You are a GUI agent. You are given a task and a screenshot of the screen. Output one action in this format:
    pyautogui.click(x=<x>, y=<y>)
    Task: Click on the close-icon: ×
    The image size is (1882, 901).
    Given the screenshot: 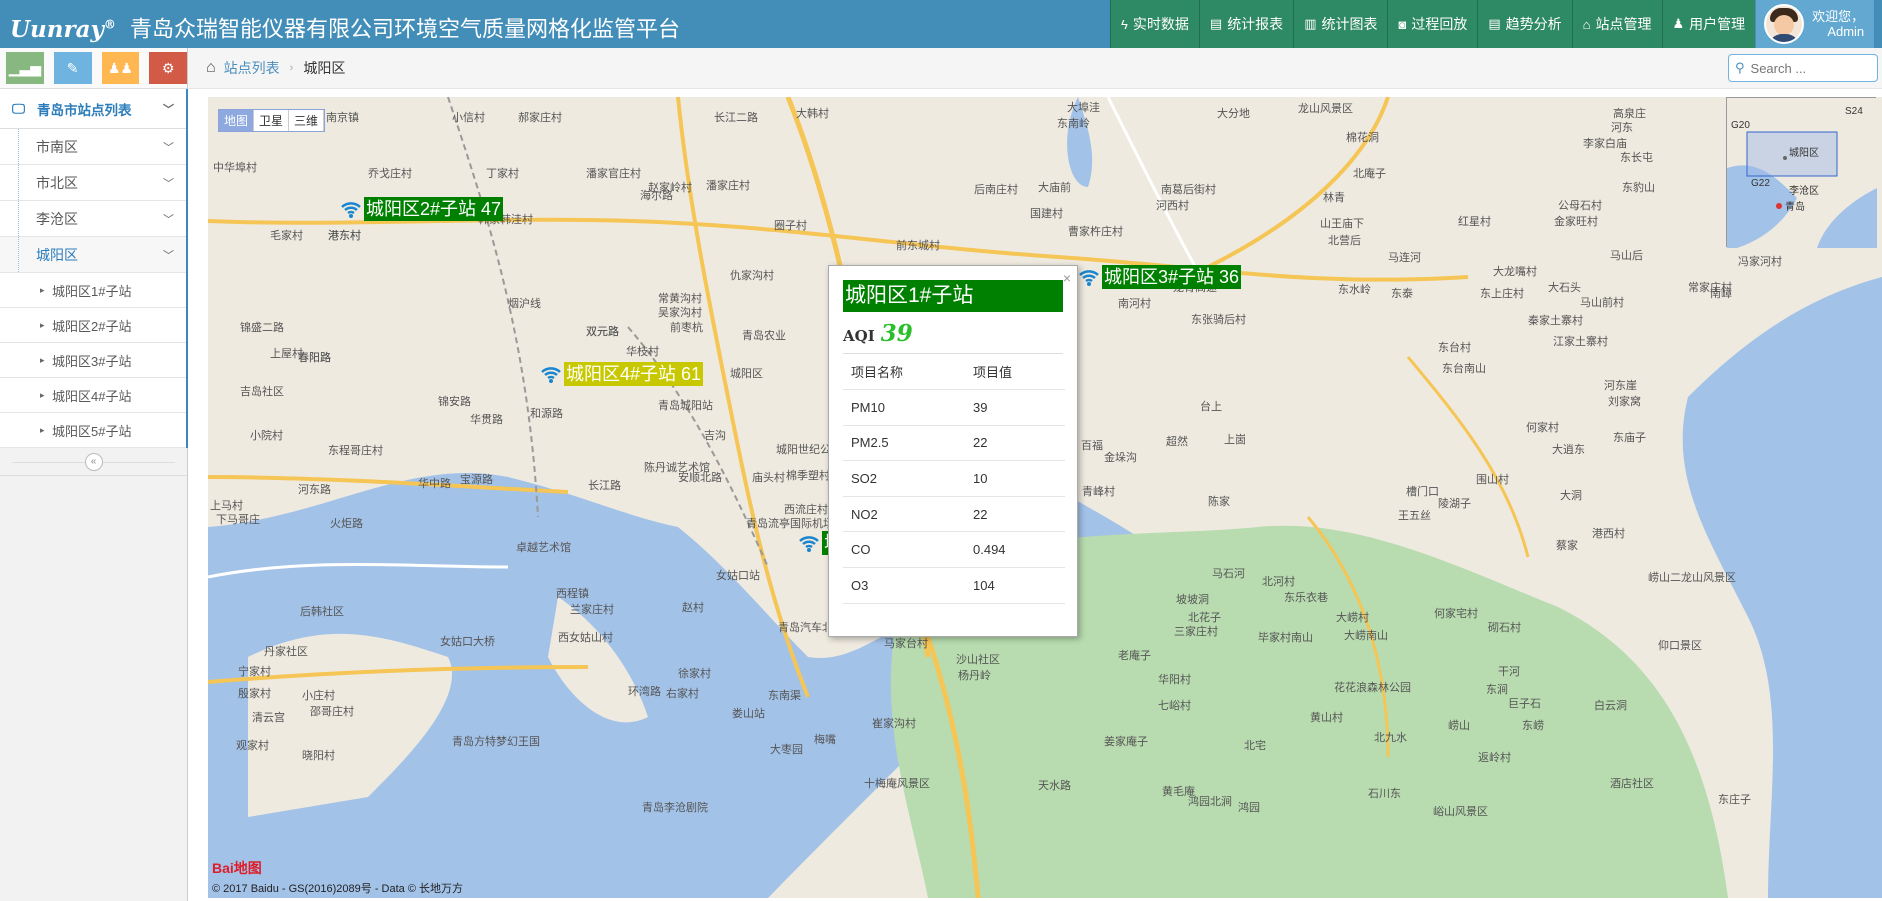 What is the action you would take?
    pyautogui.click(x=1067, y=278)
    